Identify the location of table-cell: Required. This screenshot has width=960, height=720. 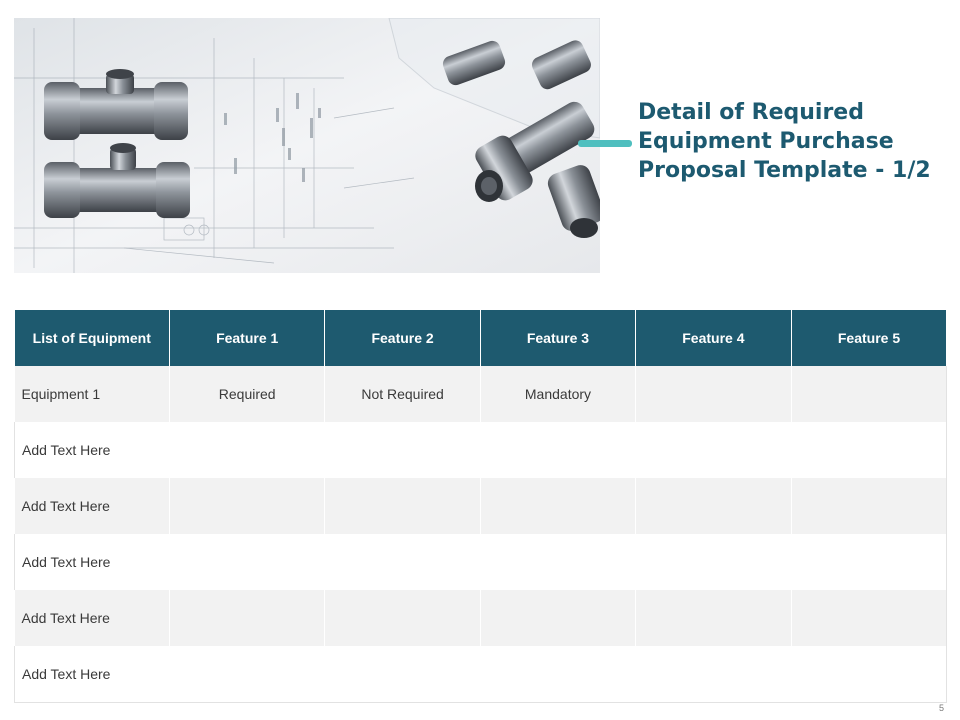
(247, 394).